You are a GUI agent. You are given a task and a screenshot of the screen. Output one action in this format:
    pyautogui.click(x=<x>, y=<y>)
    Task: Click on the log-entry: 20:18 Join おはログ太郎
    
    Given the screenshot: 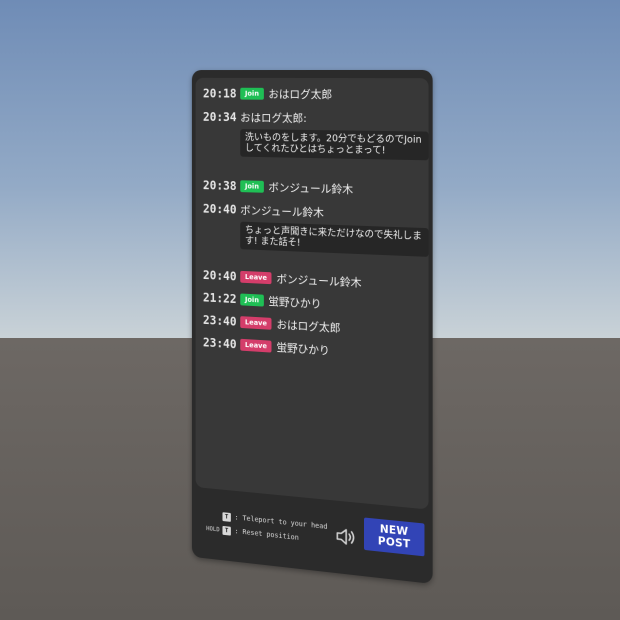 What is the action you would take?
    pyautogui.click(x=312, y=94)
    